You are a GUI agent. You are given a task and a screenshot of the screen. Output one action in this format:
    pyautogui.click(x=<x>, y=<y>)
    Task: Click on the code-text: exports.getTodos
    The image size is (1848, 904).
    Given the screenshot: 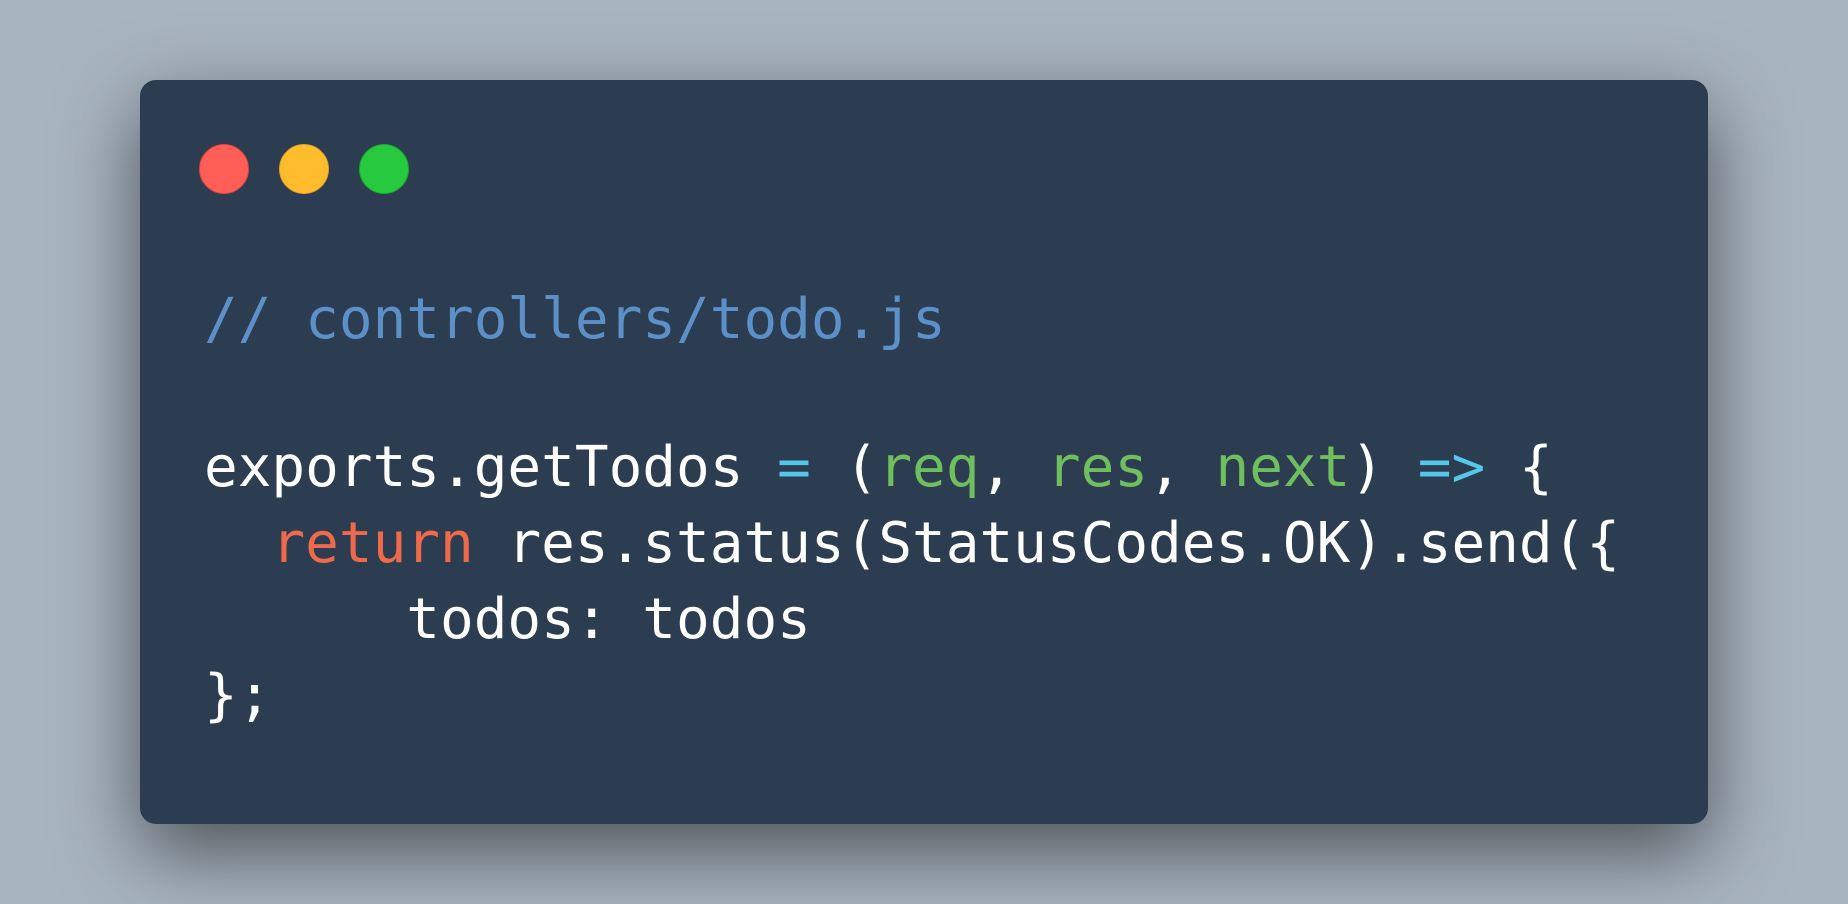 What is the action you would take?
    pyautogui.click(x=491, y=467)
    